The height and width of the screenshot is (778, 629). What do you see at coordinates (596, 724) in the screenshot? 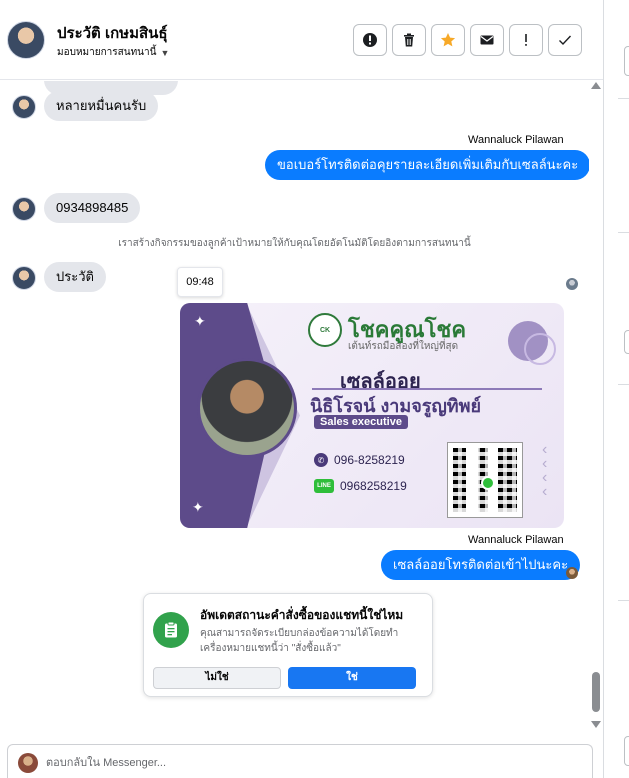
I see `scroll-down-arrow-icon` at bounding box center [596, 724].